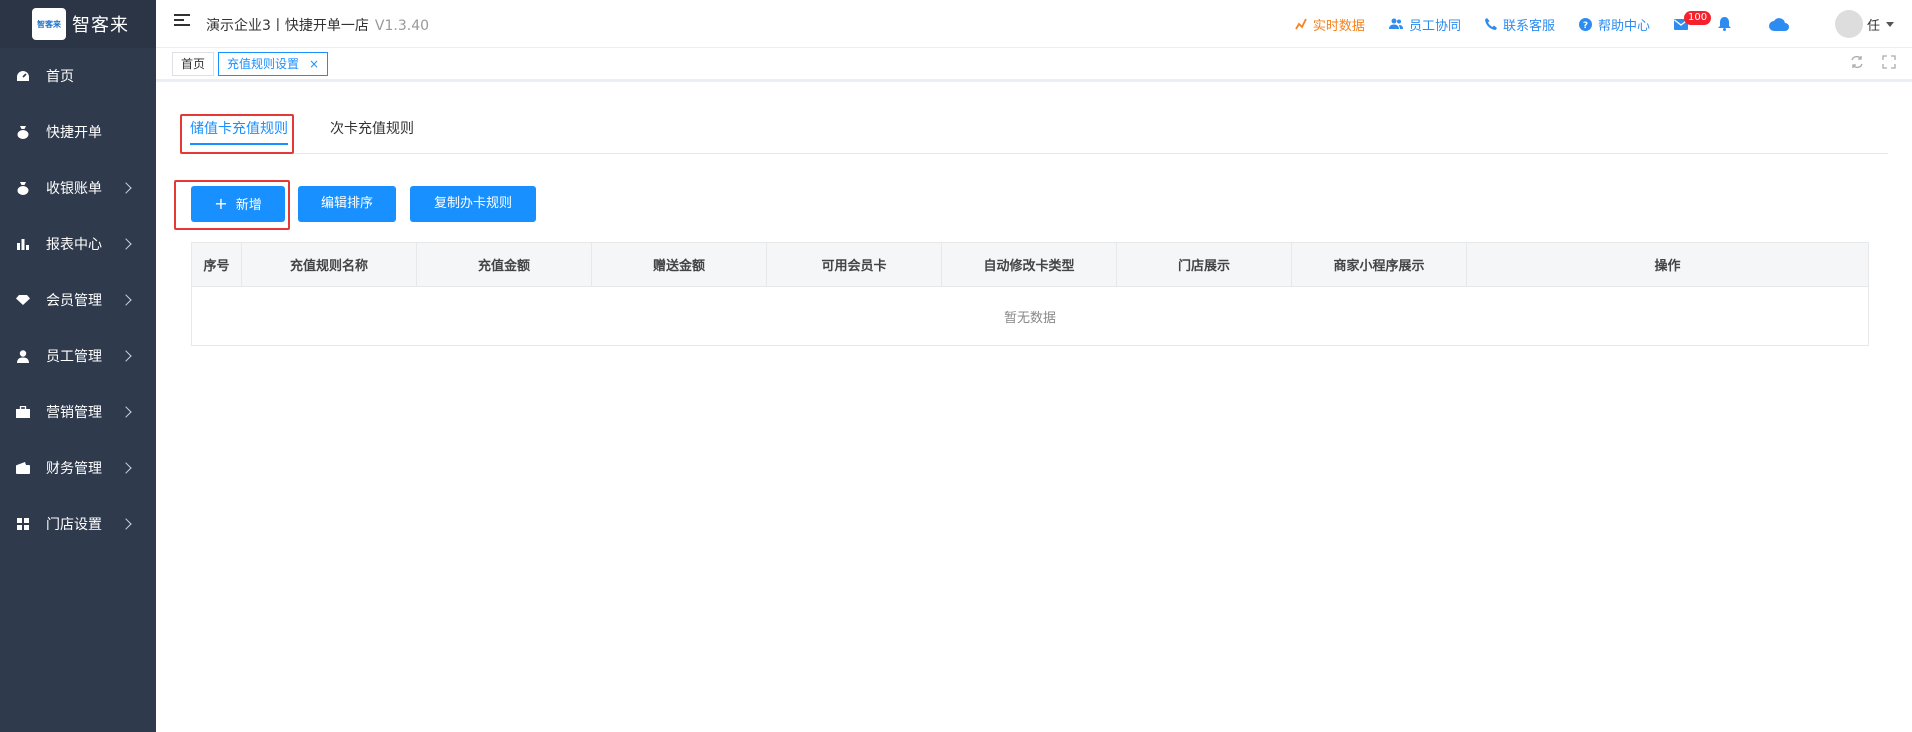  I want to click on sidebar-item-store-settings: 门店设置, so click(78, 524).